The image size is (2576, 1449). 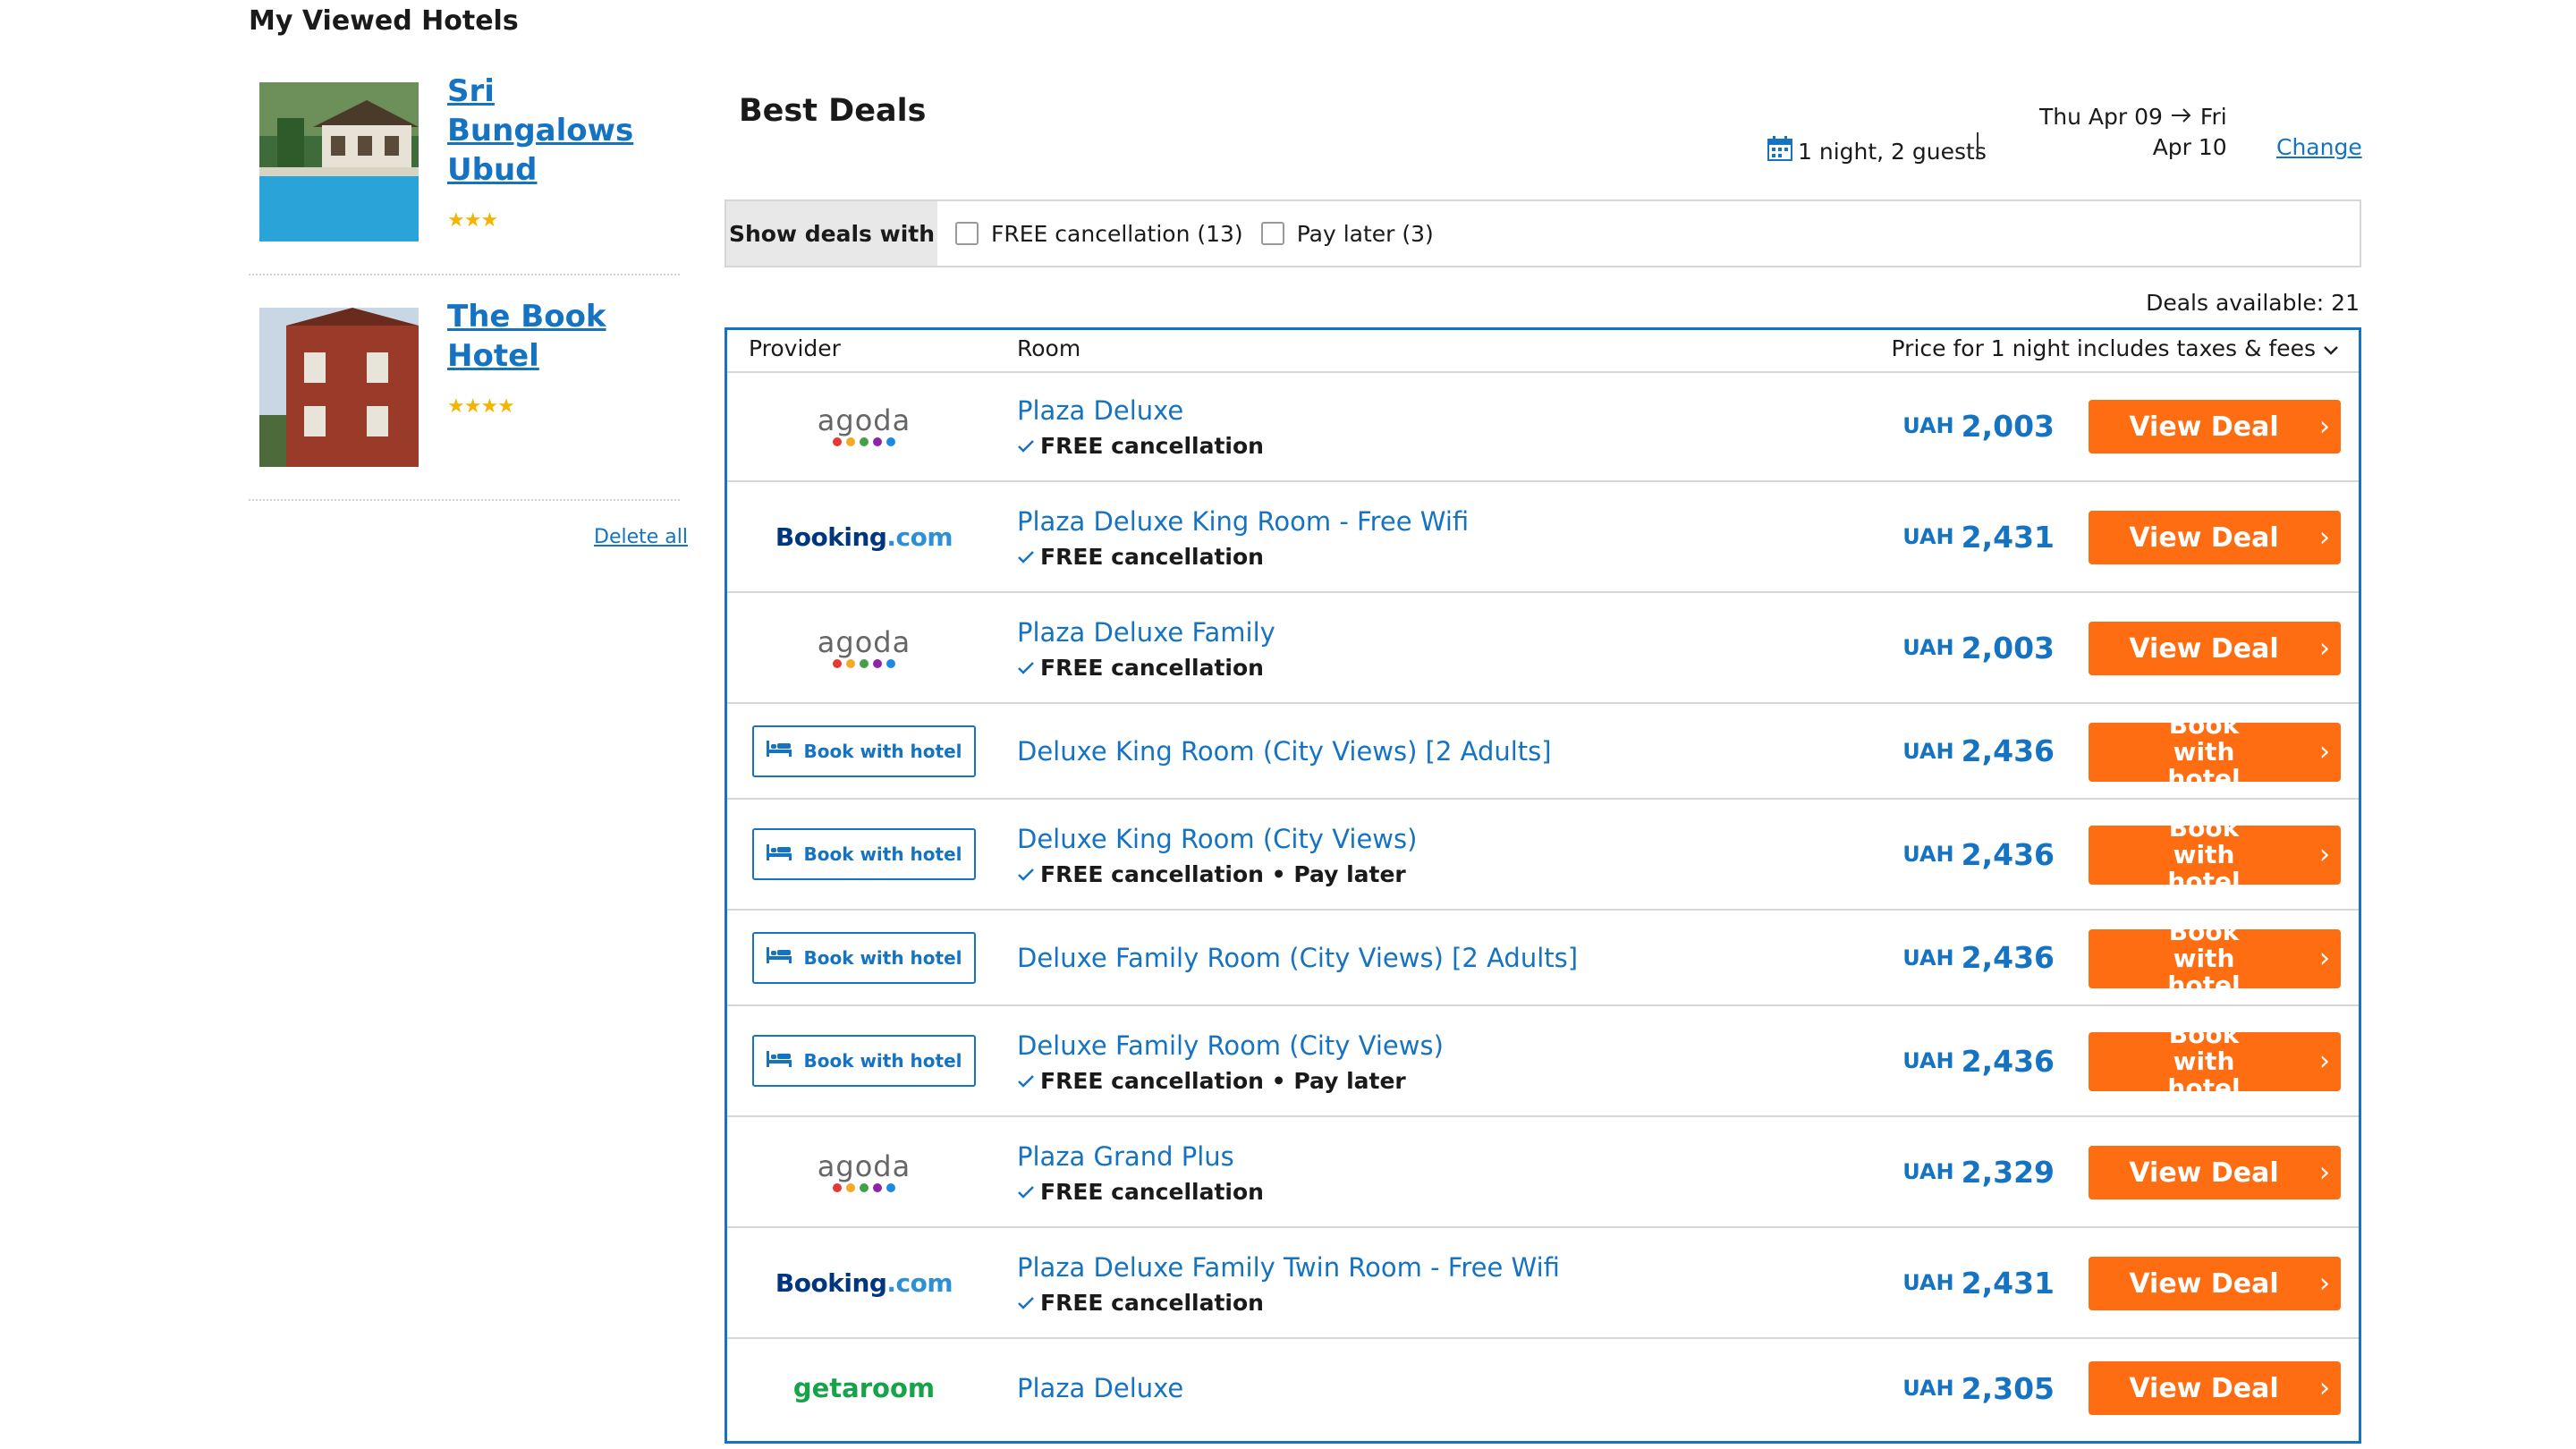 I want to click on agoda-wordmark: agoda, so click(x=864, y=1166).